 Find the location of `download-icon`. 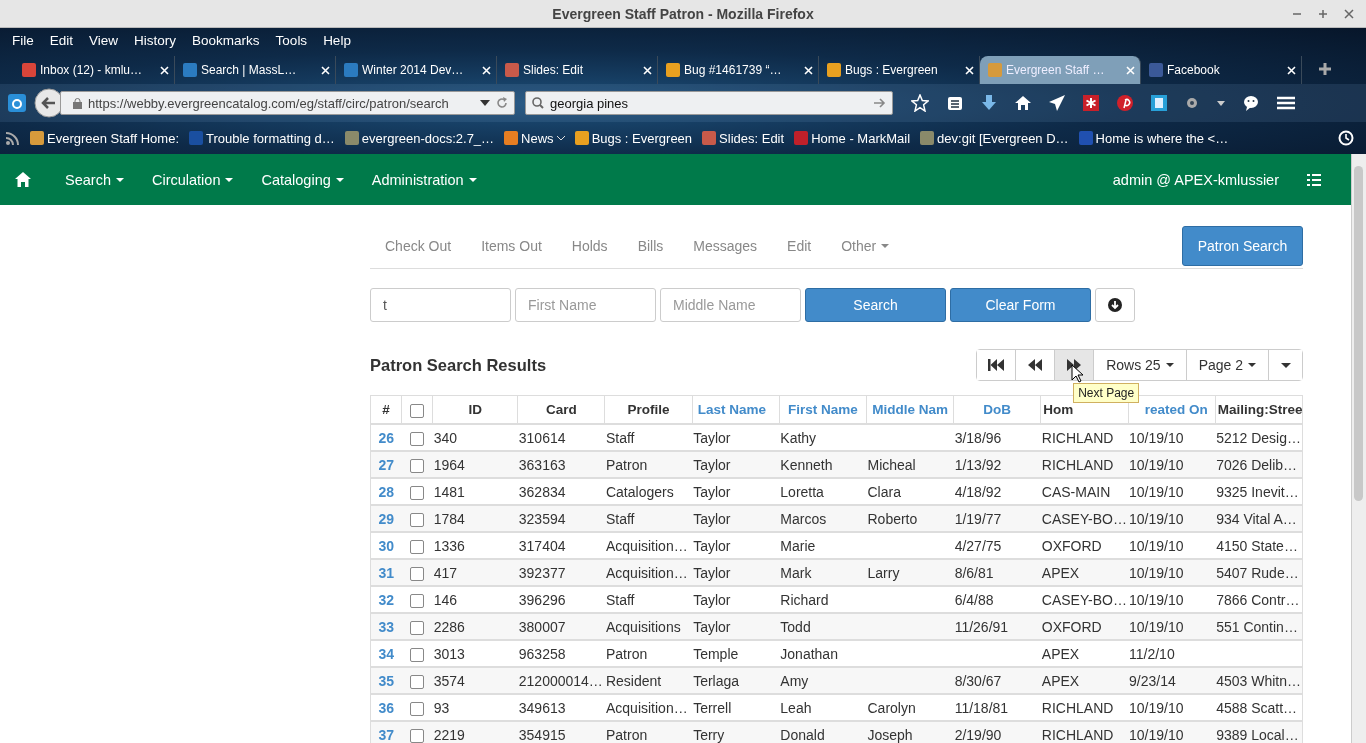

download-icon is located at coordinates (989, 103).